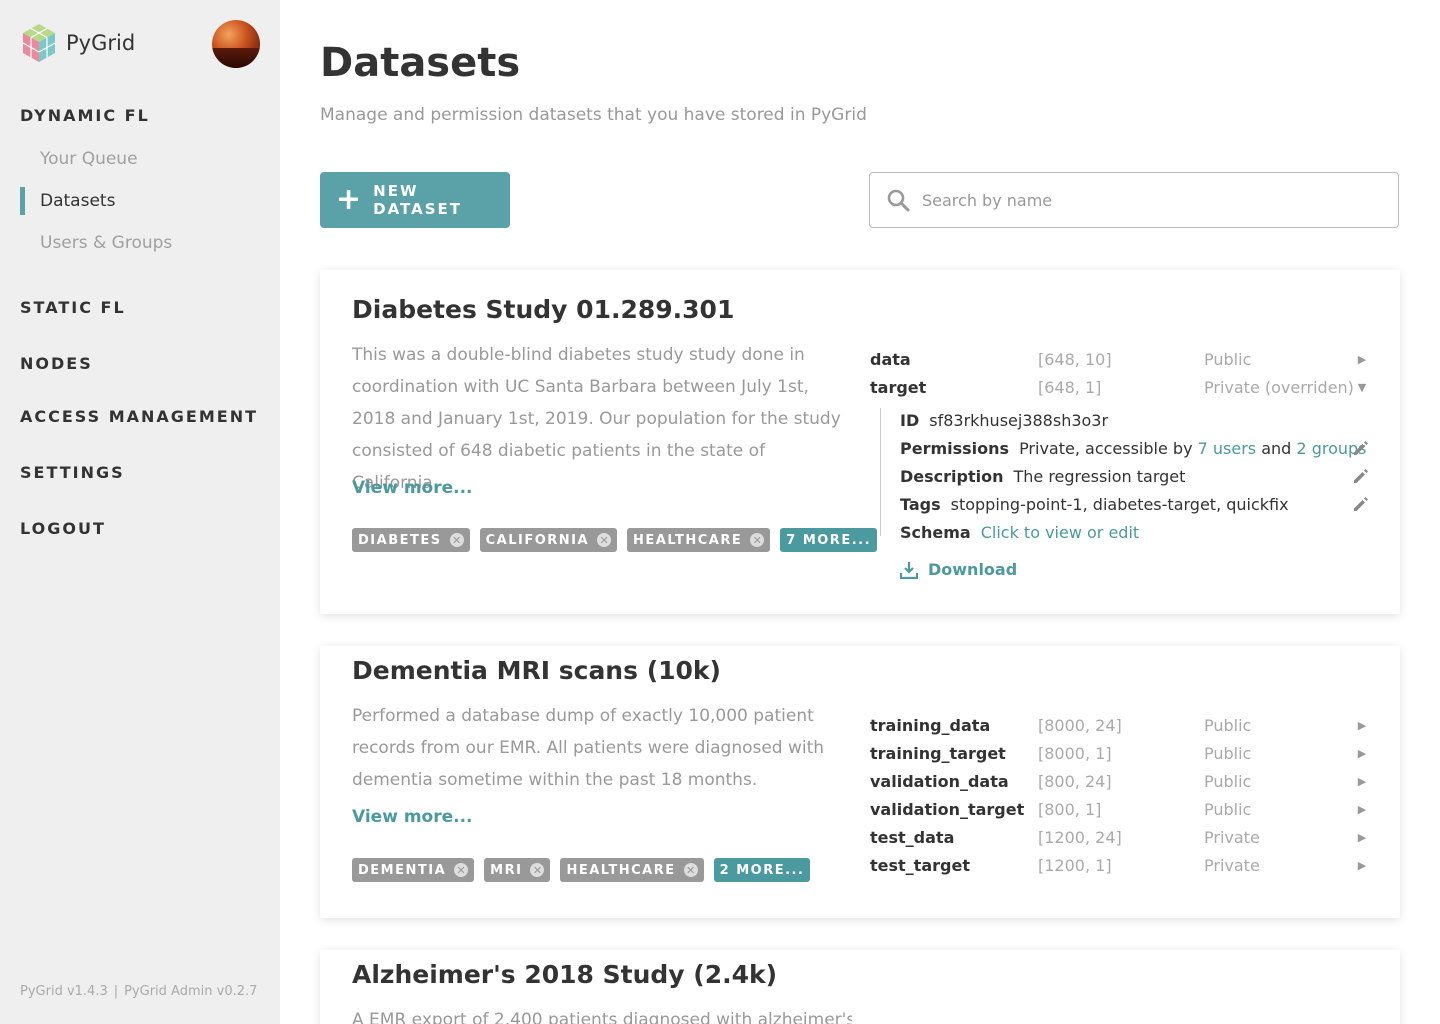  Describe the element at coordinates (543, 309) in the screenshot. I see `dataset-title: Diabetes Study 01.289.301` at that location.